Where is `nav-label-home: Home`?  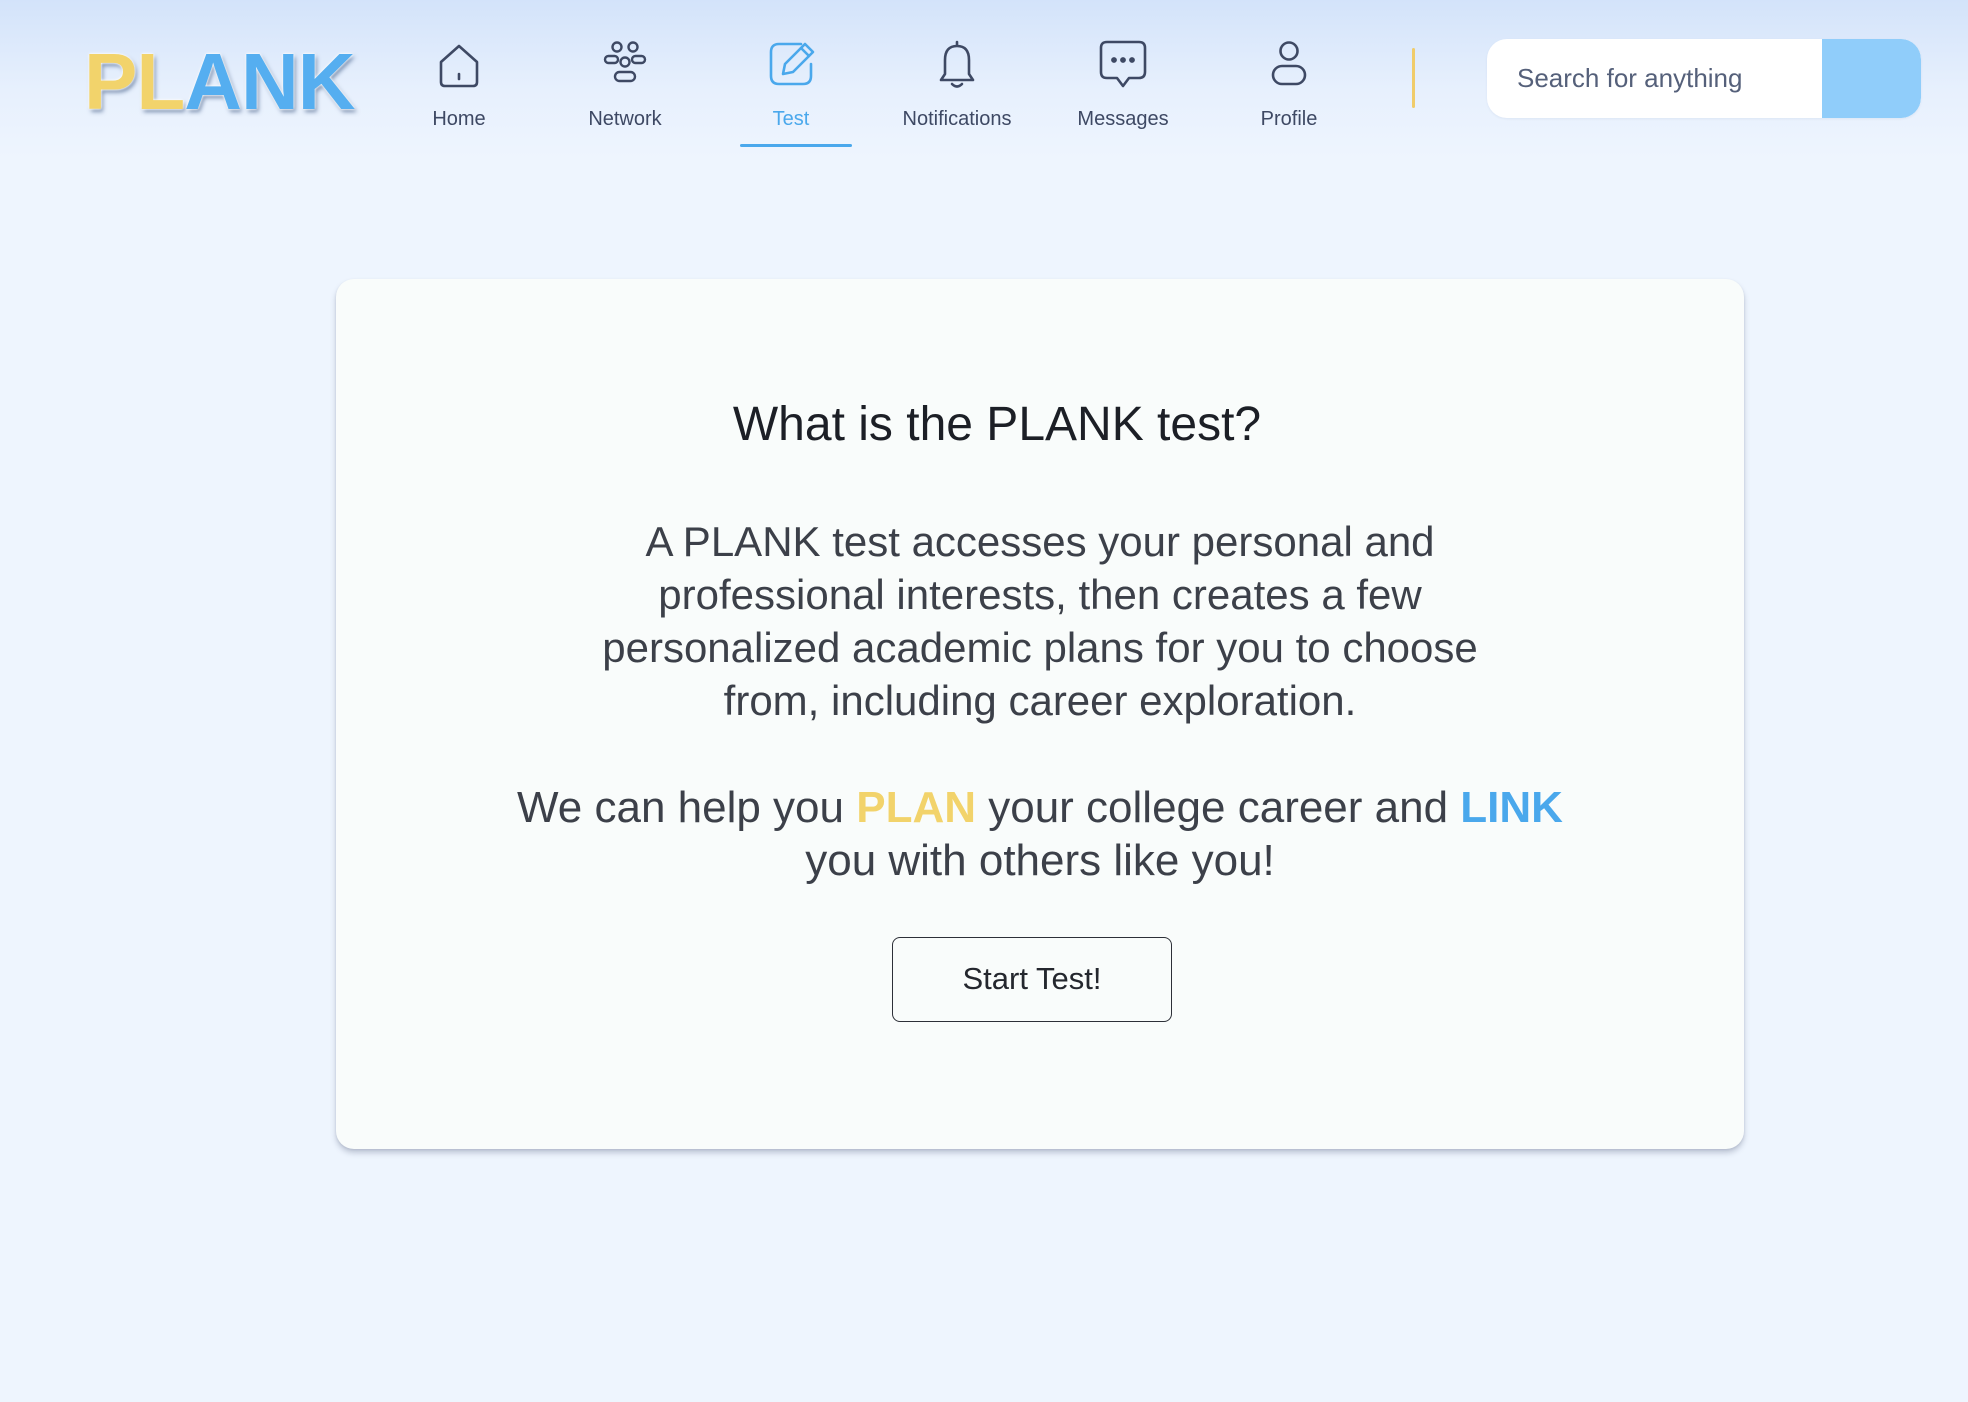
nav-label-home: Home is located at coordinates (459, 119).